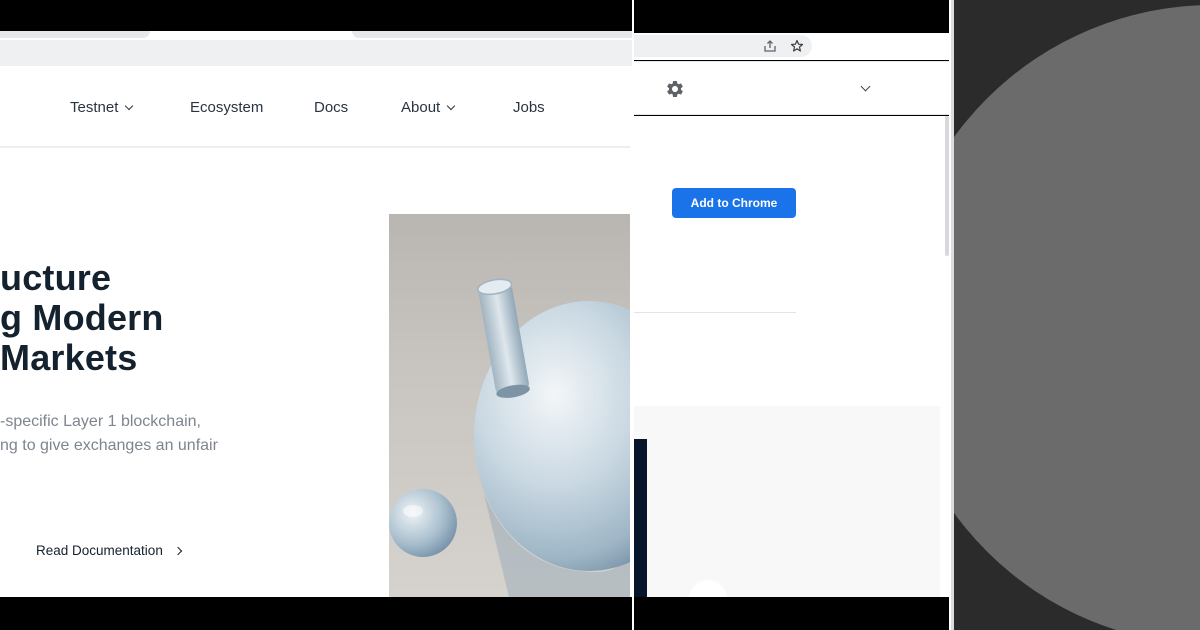 This screenshot has height=630, width=1200. I want to click on content-card, so click(787, 501).